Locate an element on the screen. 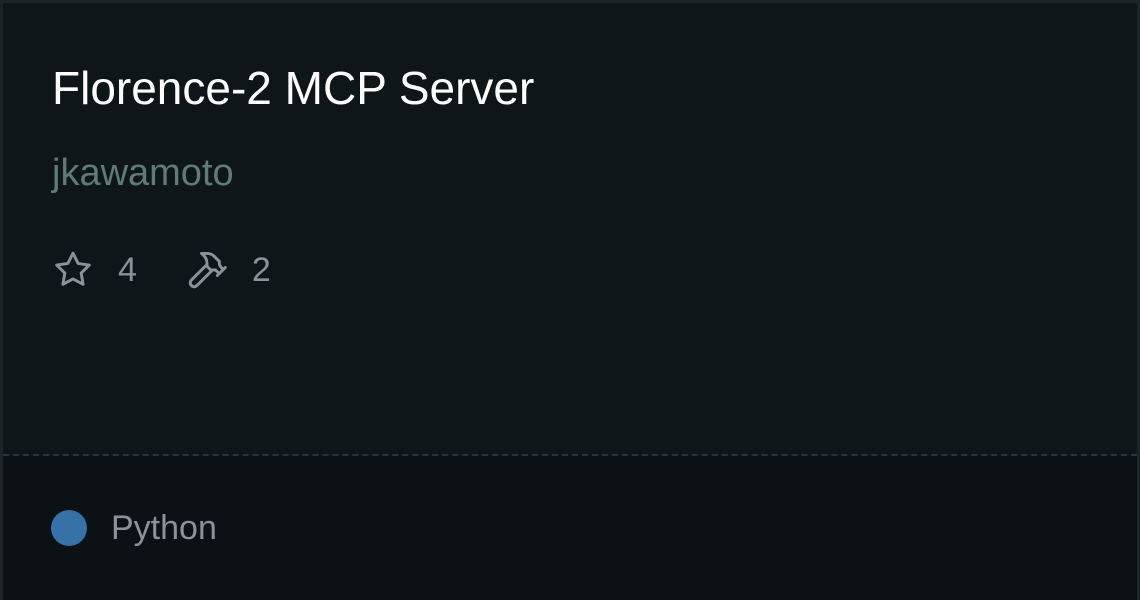 This screenshot has height=600, width=1140. repo-title: Florence-2 MCP Server is located at coordinates (293, 88).